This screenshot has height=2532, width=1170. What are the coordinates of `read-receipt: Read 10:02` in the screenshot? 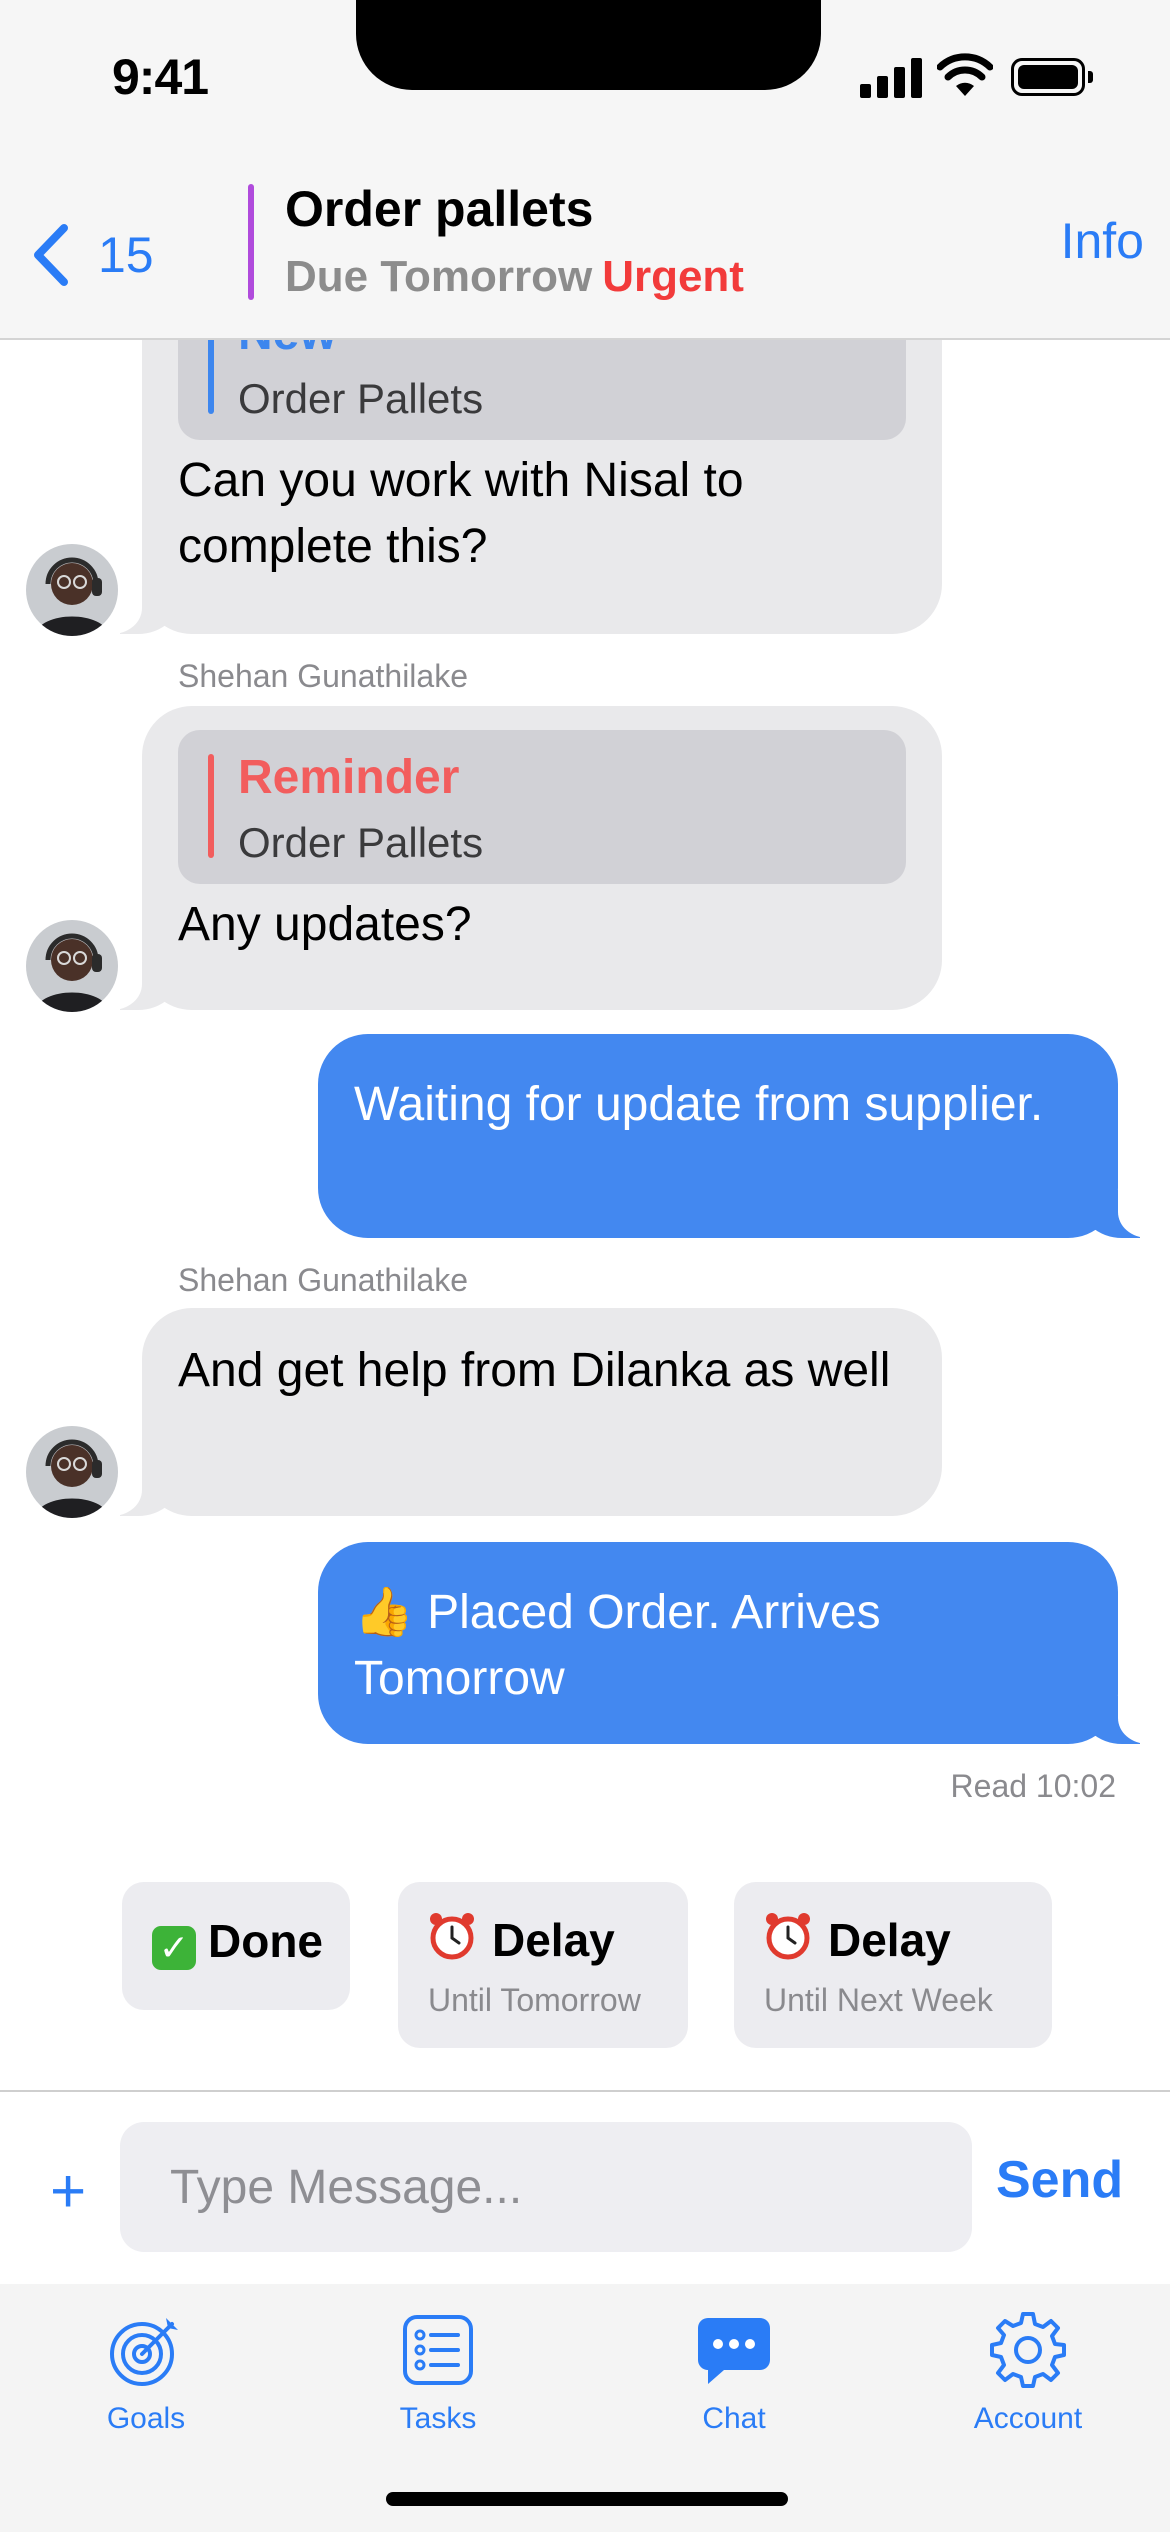 It's located at (1033, 1786).